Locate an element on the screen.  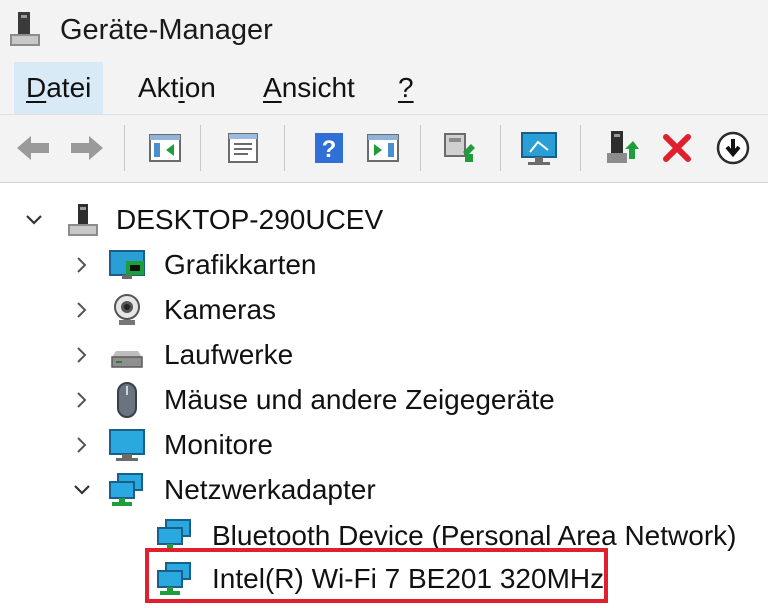
menu-datei: Datei is located at coordinates (59, 88).